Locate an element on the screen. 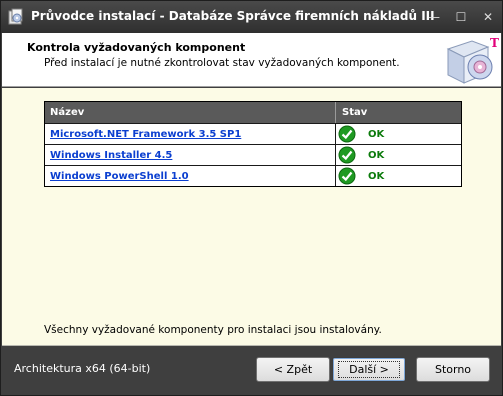 The width and height of the screenshot is (503, 396). brand-t-logo: T is located at coordinates (494, 43).